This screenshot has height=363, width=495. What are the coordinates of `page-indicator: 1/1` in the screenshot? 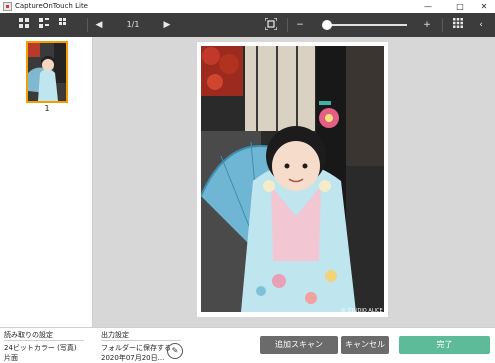 It's located at (133, 24).